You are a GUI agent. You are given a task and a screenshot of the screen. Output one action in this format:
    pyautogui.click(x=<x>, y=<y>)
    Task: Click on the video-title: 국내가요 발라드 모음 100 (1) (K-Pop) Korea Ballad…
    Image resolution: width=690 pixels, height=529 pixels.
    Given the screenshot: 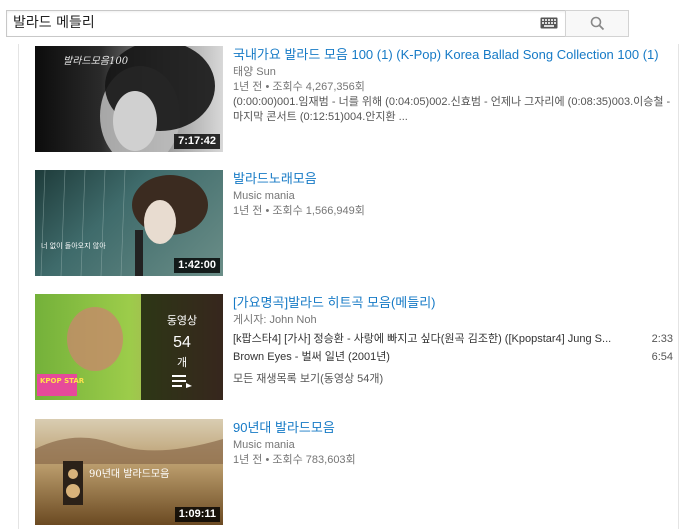 What is the action you would take?
    pyautogui.click(x=453, y=55)
    